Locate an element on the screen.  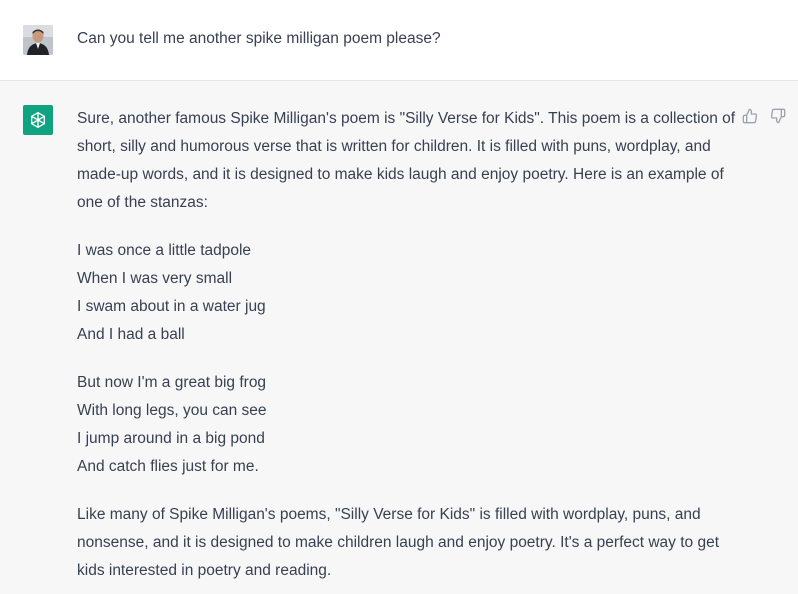
thumbs-down-icon is located at coordinates (778, 116).